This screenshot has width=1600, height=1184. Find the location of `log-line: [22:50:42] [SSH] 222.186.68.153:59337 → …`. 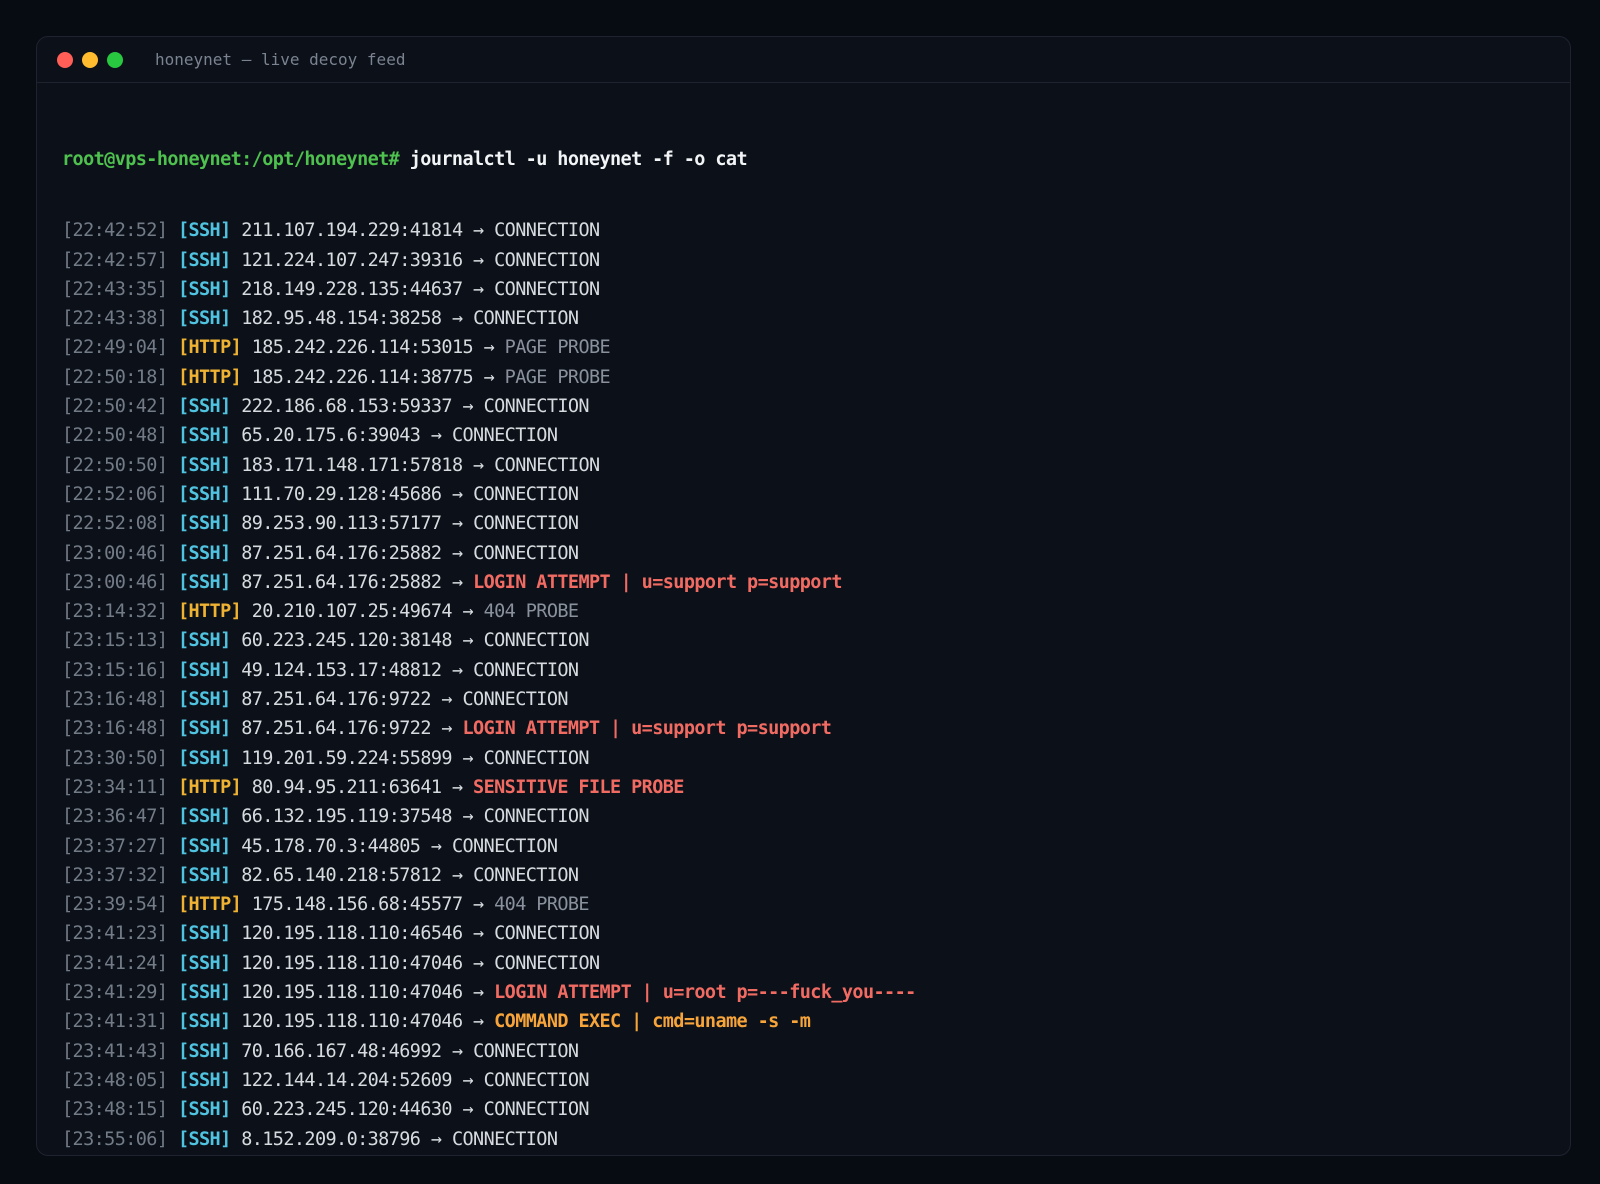

log-line: [22:50:42] [SSH] 222.186.68.153:59337 → … is located at coordinates (806, 406).